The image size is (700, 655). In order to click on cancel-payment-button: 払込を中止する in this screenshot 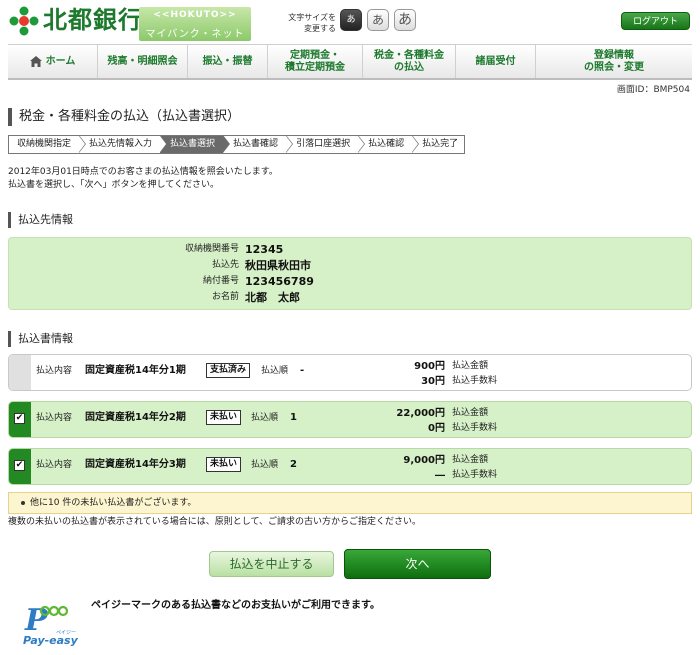, I will do `click(271, 564)`.